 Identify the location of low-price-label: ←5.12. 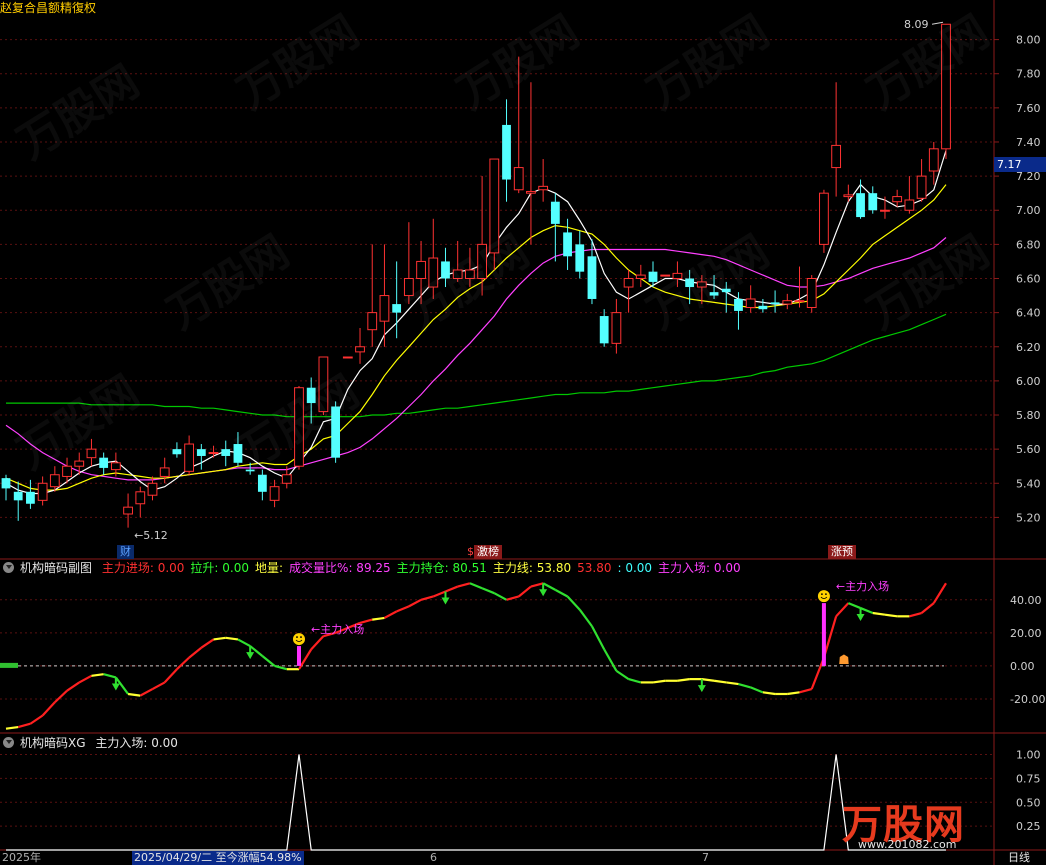
(151, 535).